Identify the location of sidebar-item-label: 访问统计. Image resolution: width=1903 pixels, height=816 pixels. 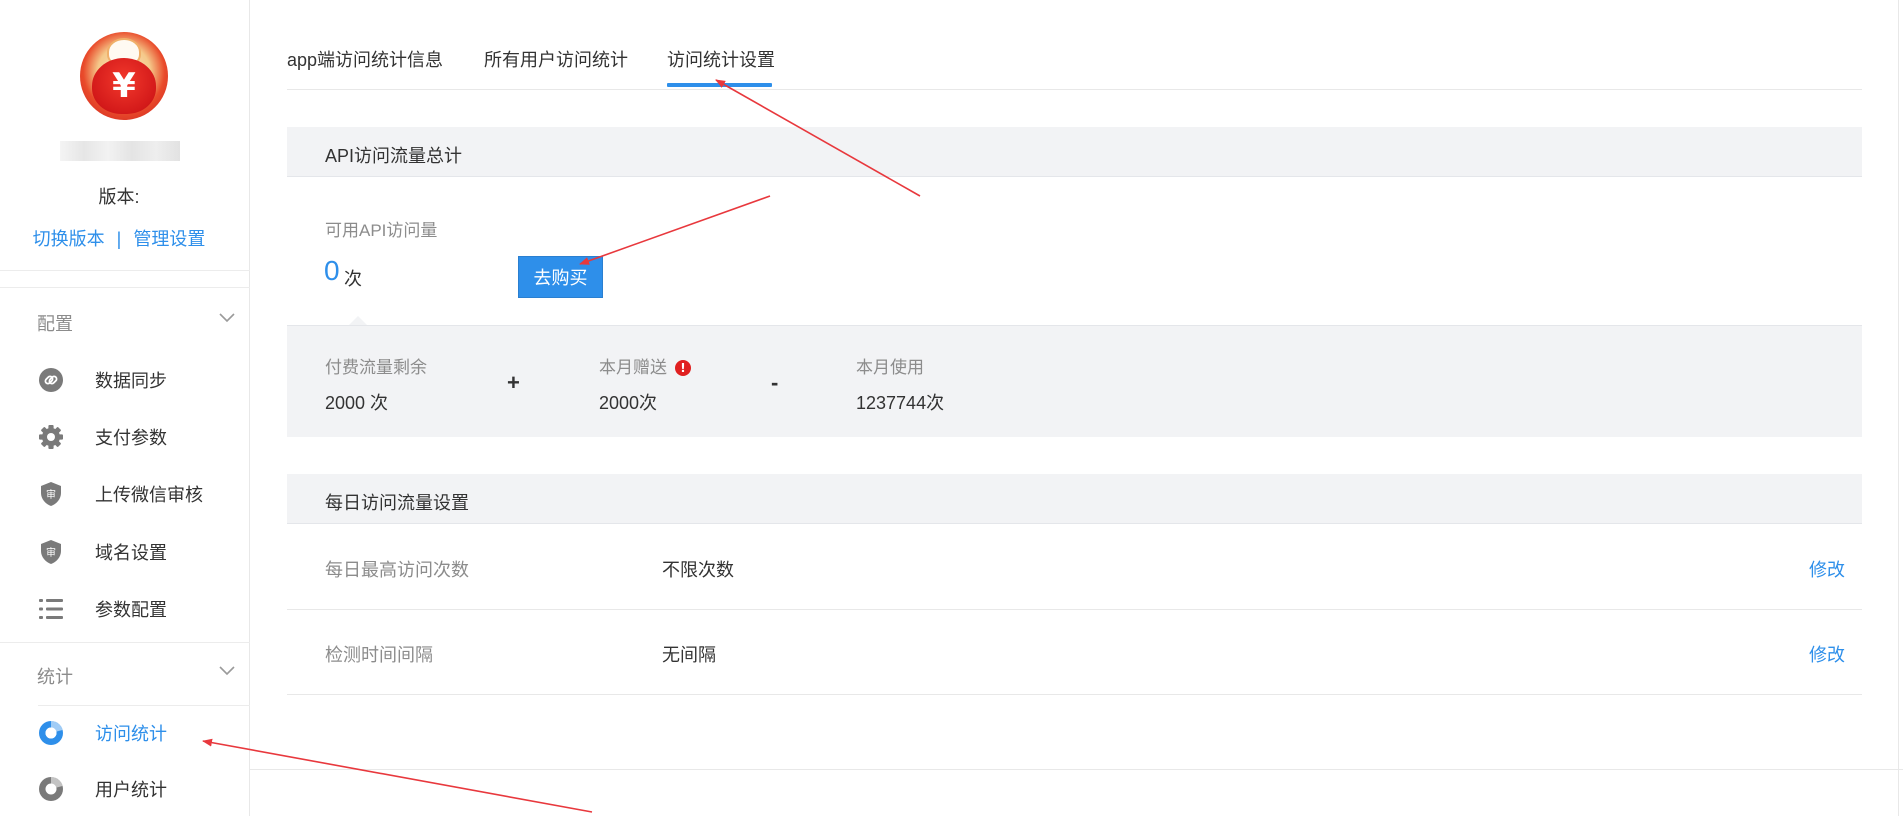
(131, 734).